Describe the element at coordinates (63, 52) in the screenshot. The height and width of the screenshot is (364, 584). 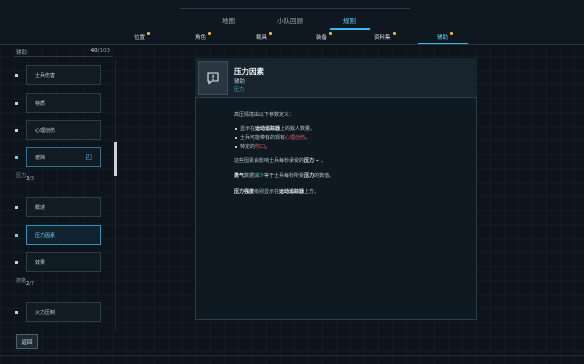
I see `sidebar-header: 辅助 40/103` at that location.